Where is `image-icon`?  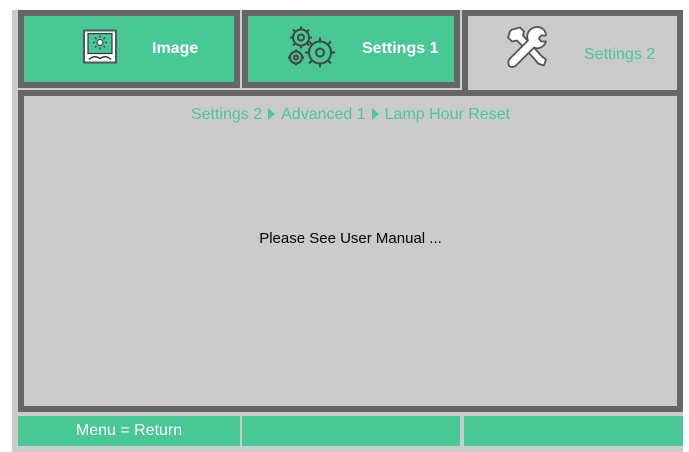 image-icon is located at coordinates (100, 49).